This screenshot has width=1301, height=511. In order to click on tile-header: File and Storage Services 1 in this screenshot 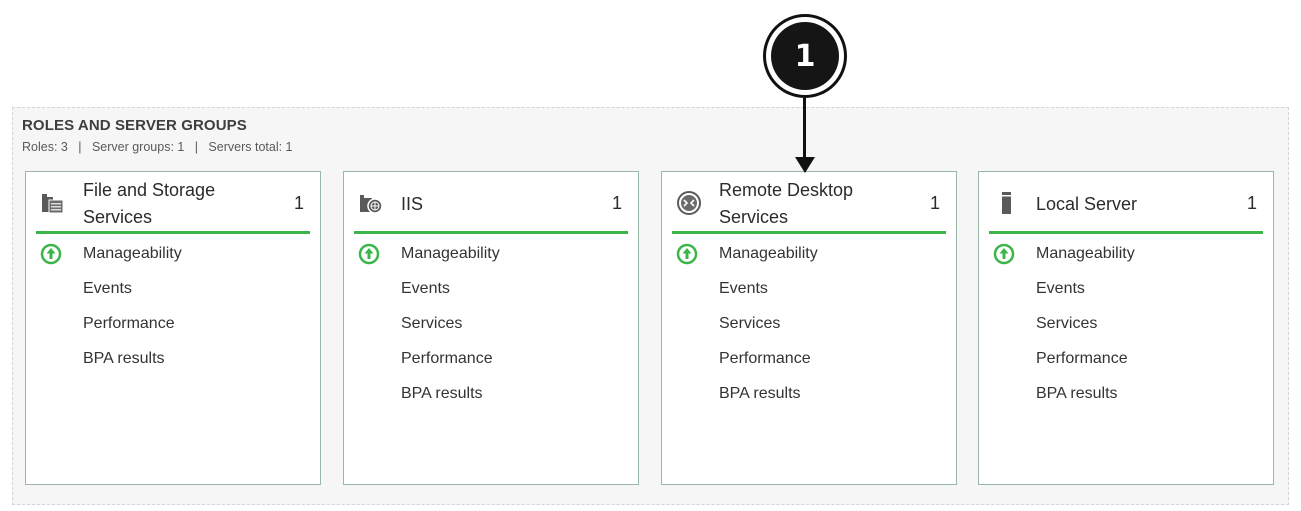, I will do `click(173, 203)`.